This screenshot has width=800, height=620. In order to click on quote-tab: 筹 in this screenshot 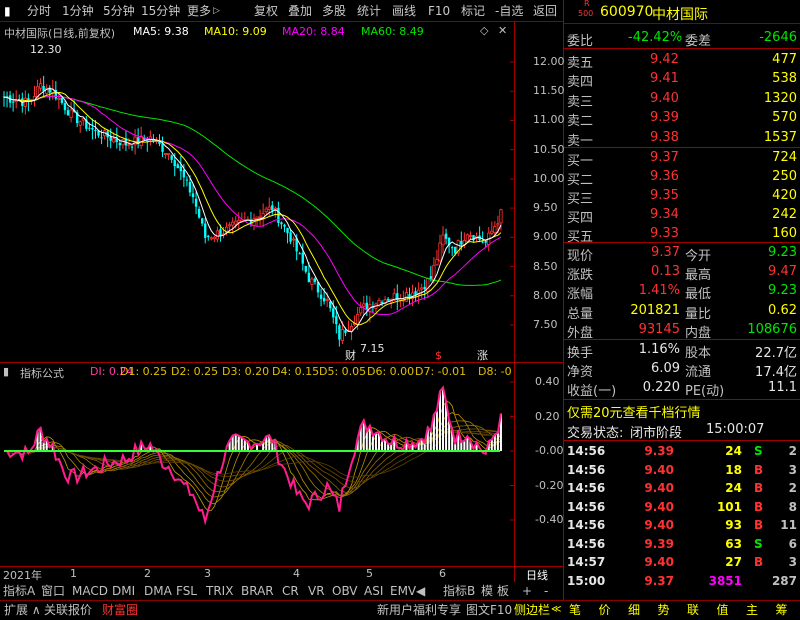, I will do `click(782, 610)`.